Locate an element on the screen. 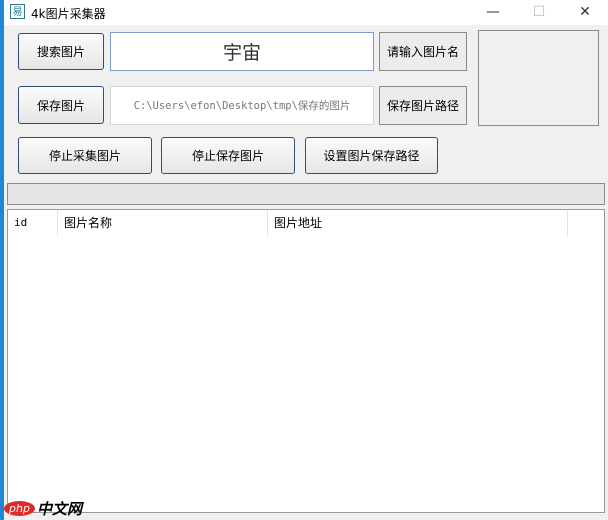 Image resolution: width=608 pixels, height=520 pixels. title-bar: 易 4k图片采集器 — ☐ ✕ is located at coordinates (306, 12).